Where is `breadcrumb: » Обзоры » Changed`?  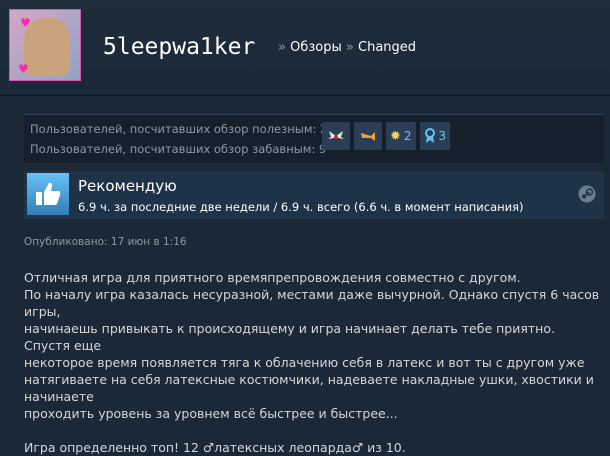
breadcrumb: » Обзоры » Changed is located at coordinates (347, 47).